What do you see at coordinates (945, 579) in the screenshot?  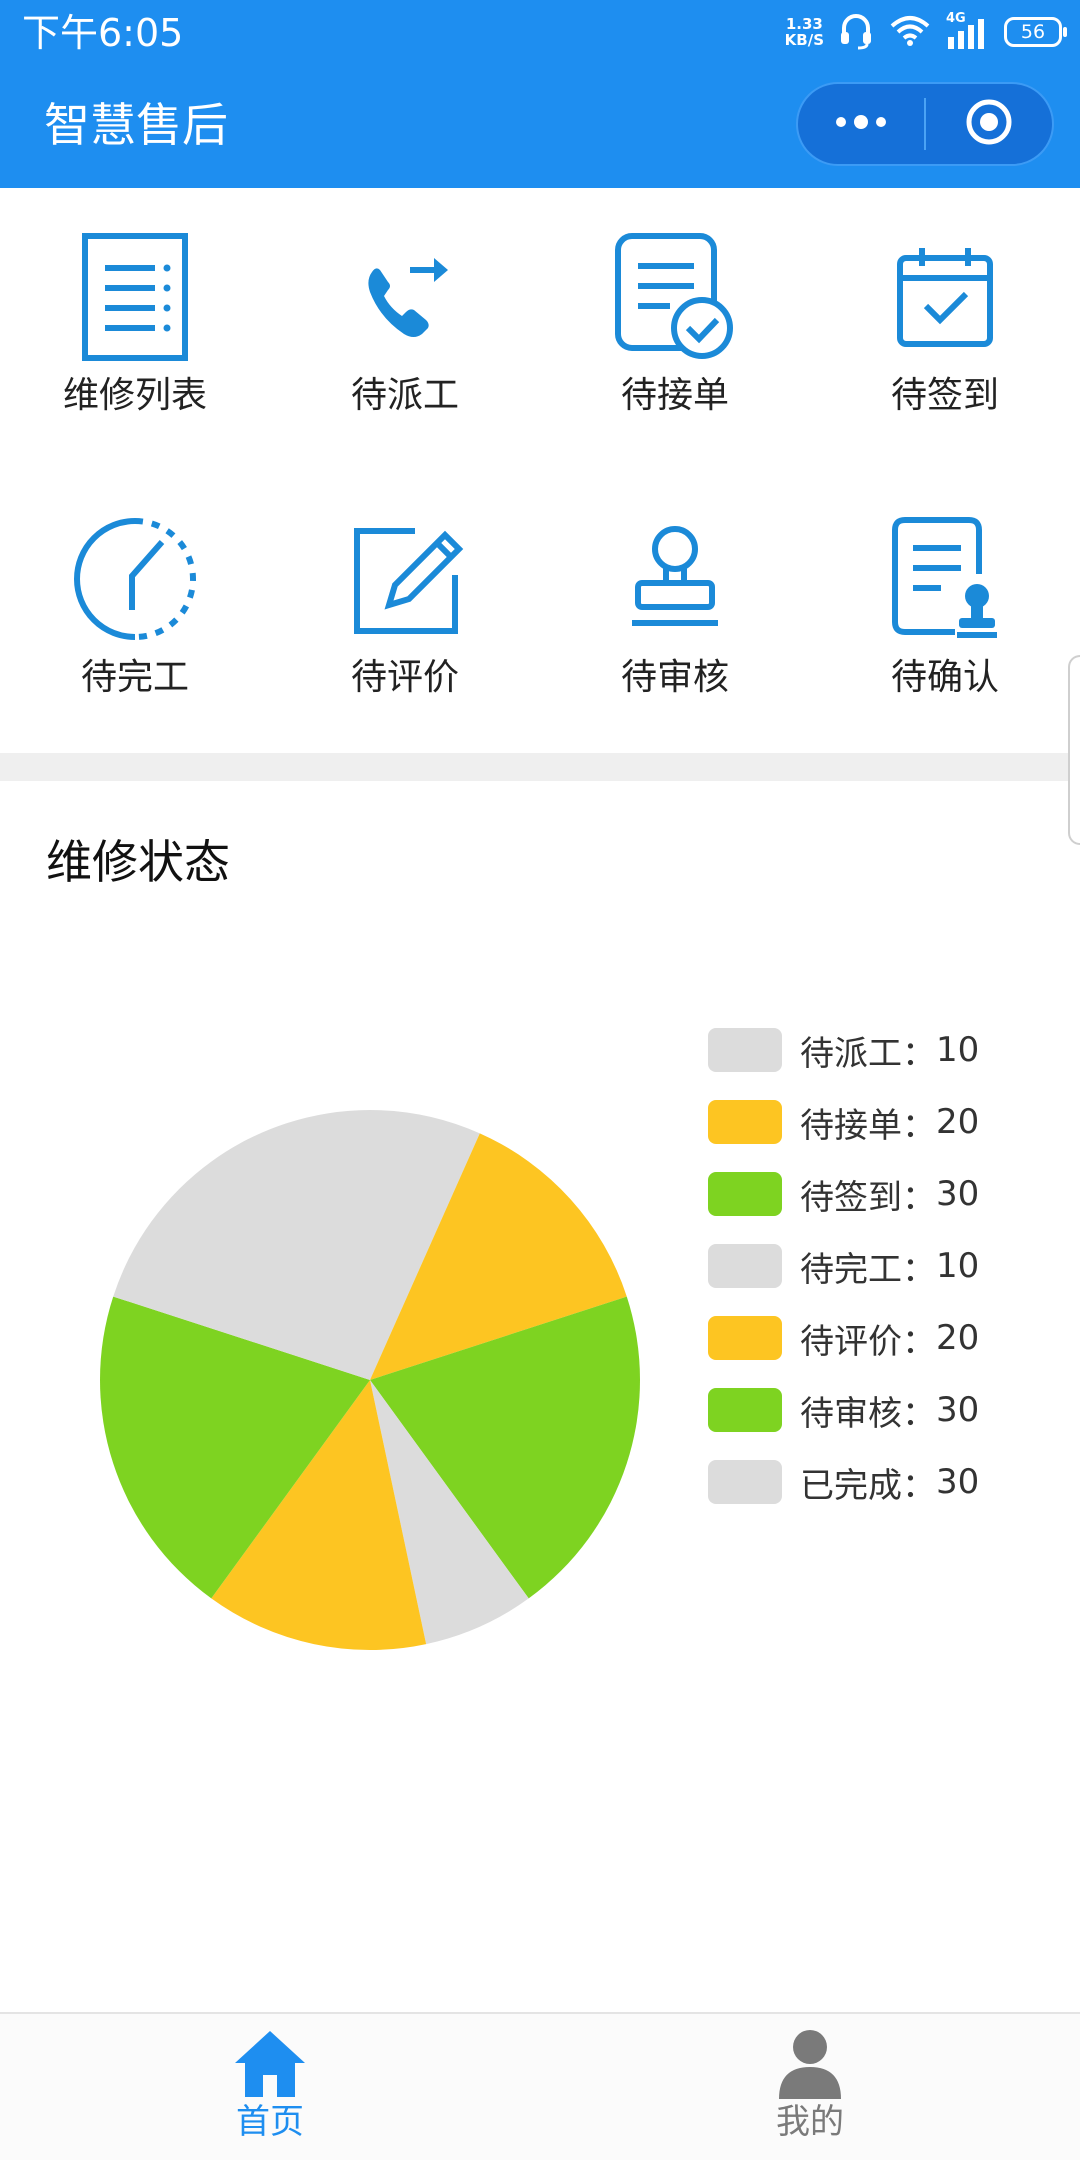 I see `document-seal-icon` at bounding box center [945, 579].